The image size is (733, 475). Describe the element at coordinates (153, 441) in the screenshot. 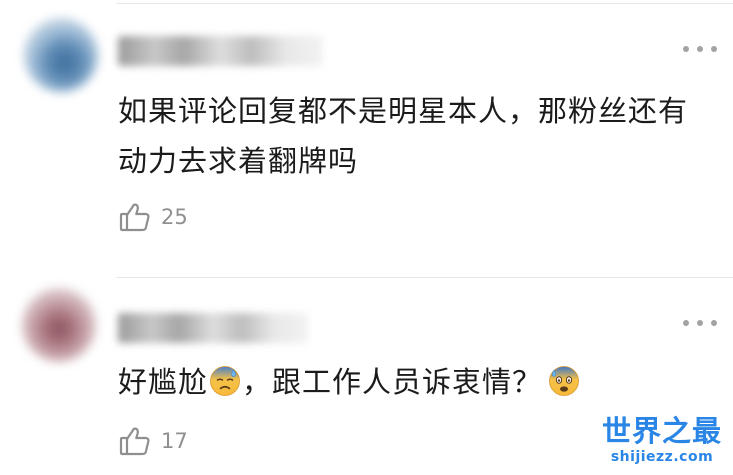

I see `like-button: 17` at that location.